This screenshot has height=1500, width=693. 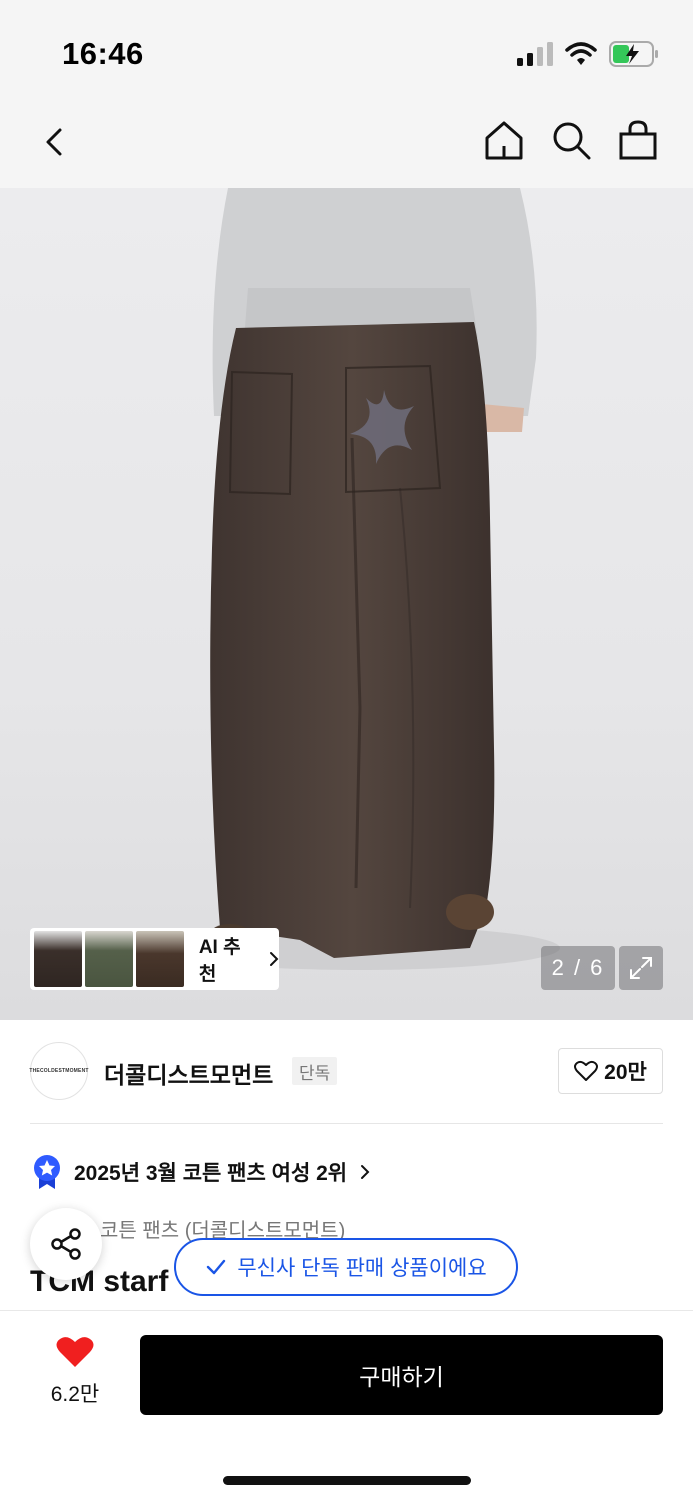 I want to click on bottom-action-bar: 6.2만 구매하기, so click(x=346, y=1405).